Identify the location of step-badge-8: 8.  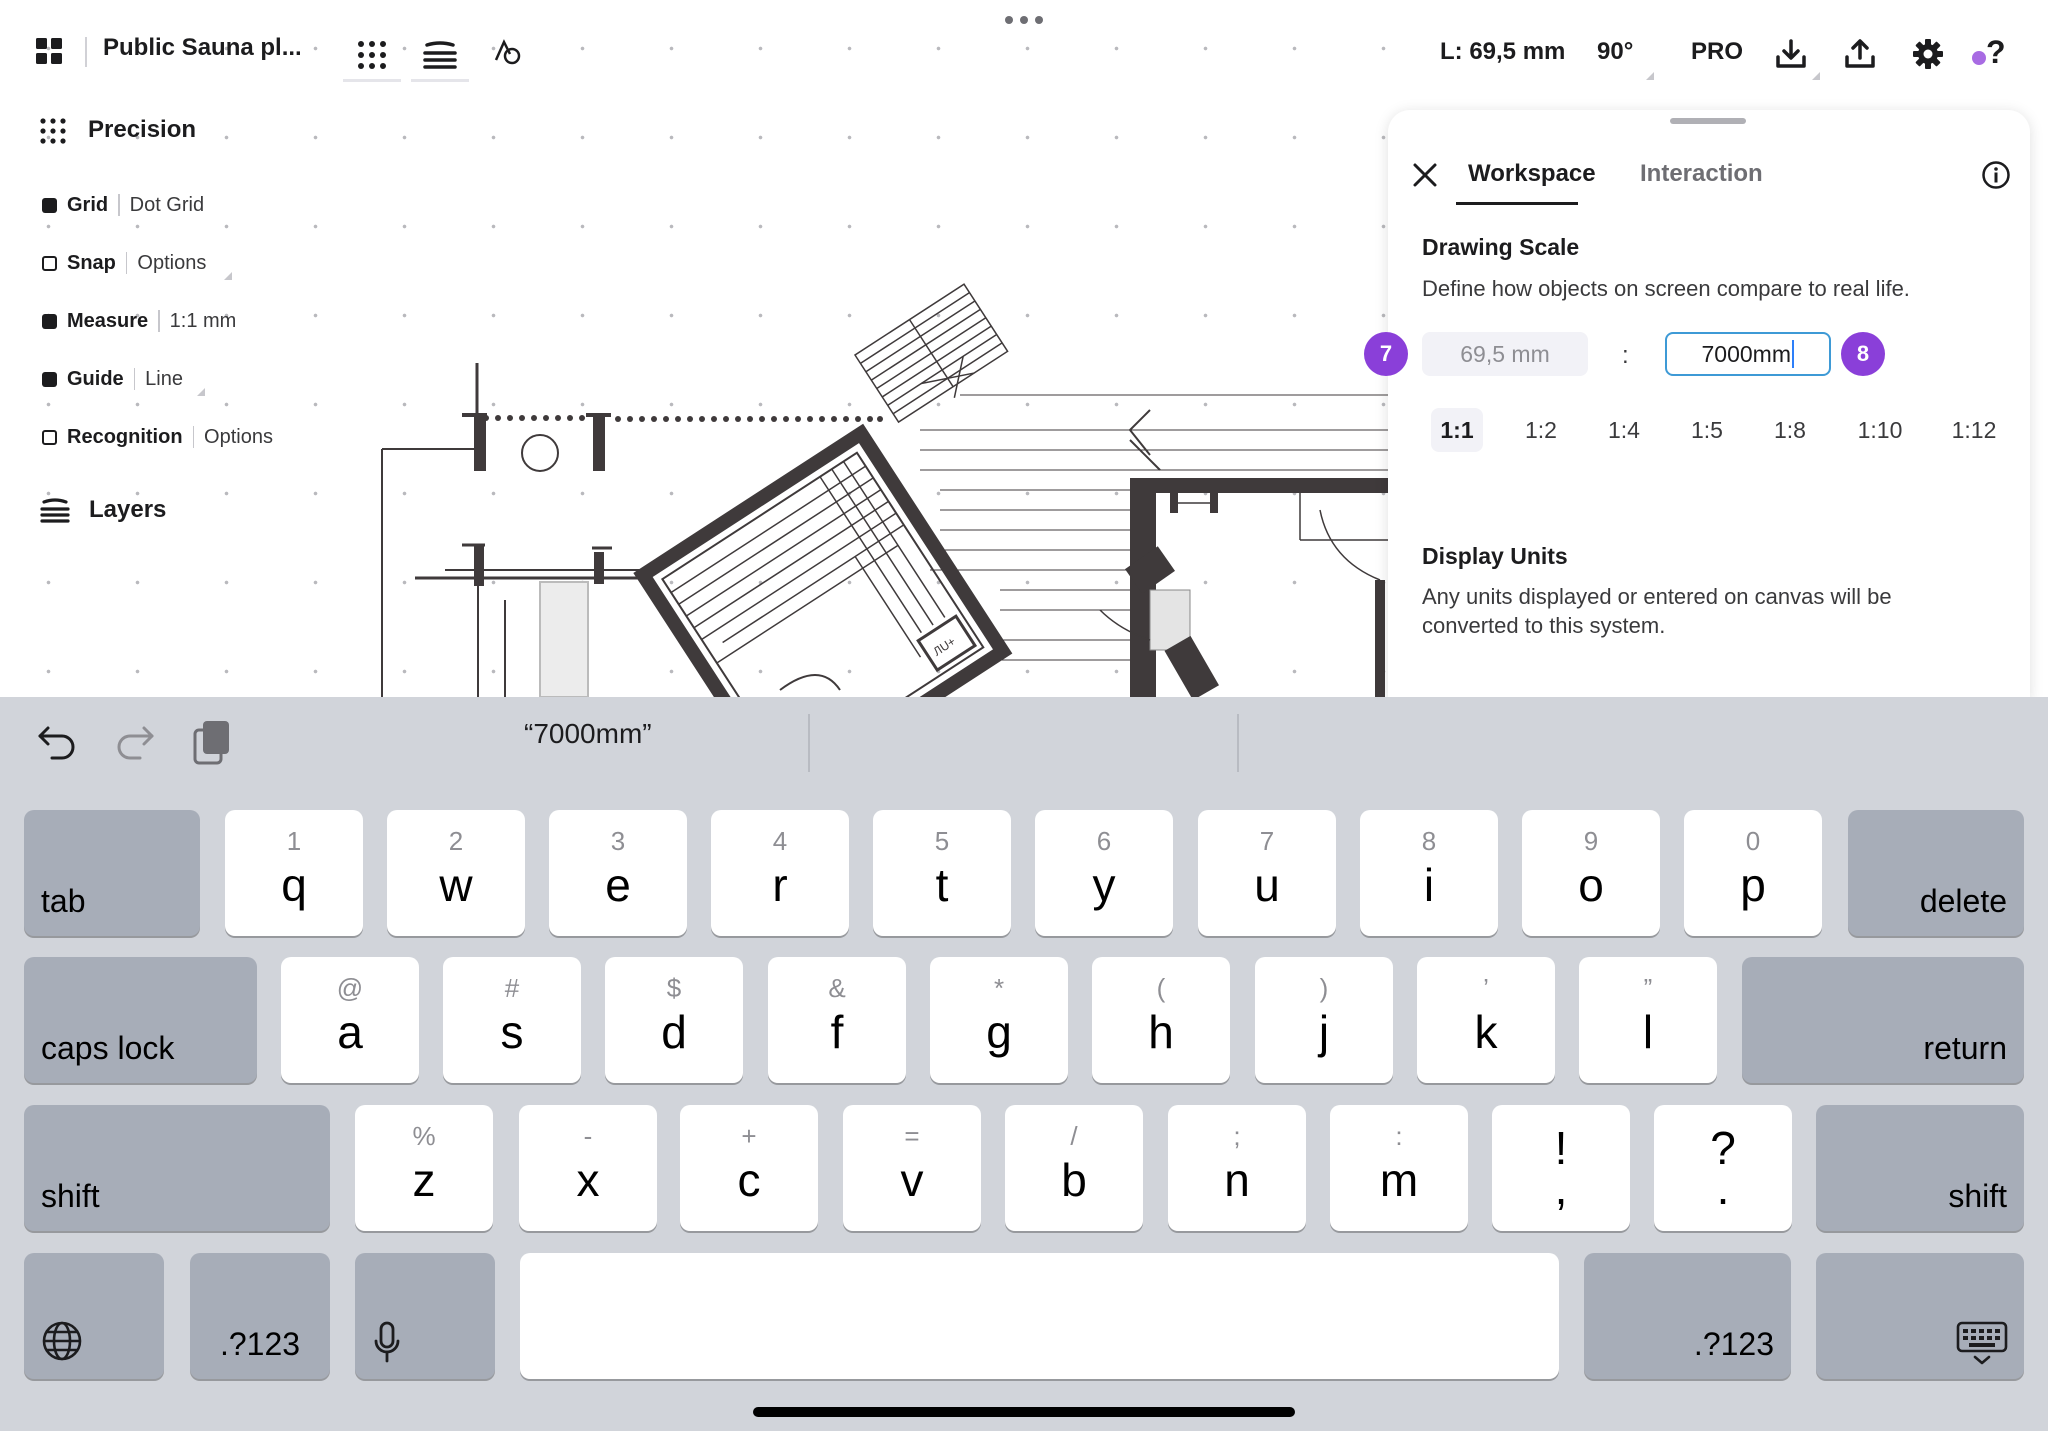
(1863, 354).